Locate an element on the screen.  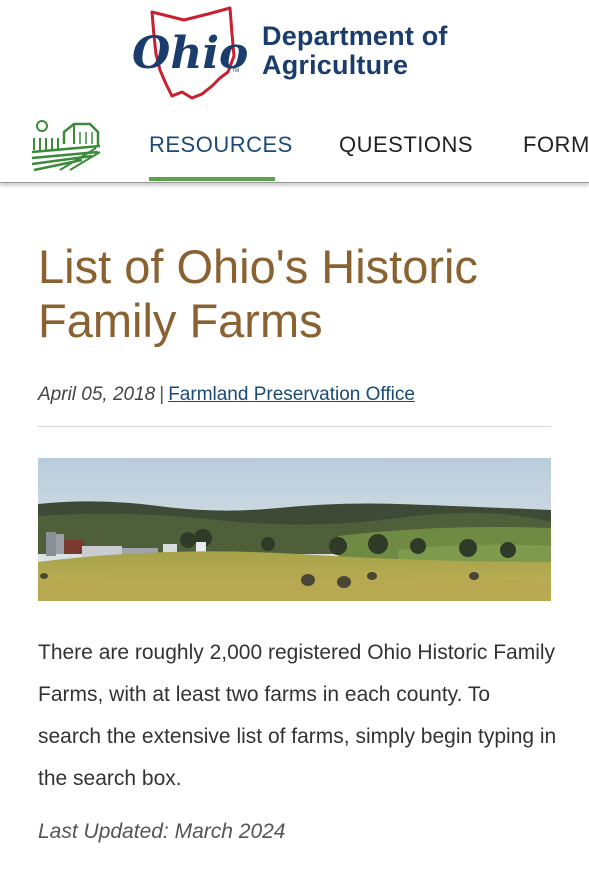
nav-active-indicator is located at coordinates (212, 179).